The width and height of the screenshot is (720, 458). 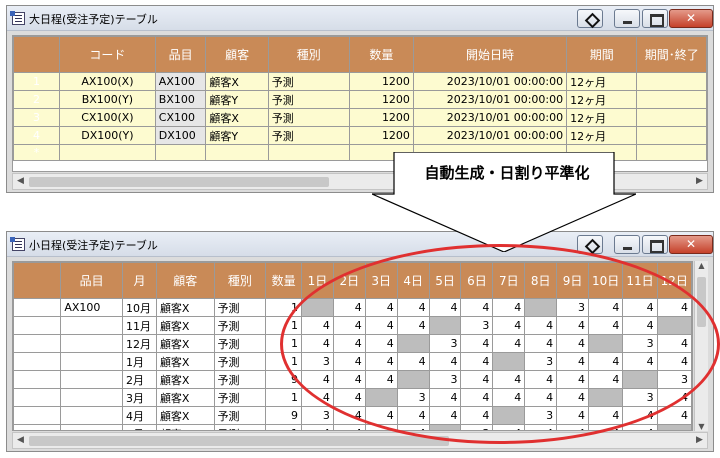 What do you see at coordinates (360, 18) in the screenshot?
I see `title-bar: 大日程(受注予定)テーブル` at bounding box center [360, 18].